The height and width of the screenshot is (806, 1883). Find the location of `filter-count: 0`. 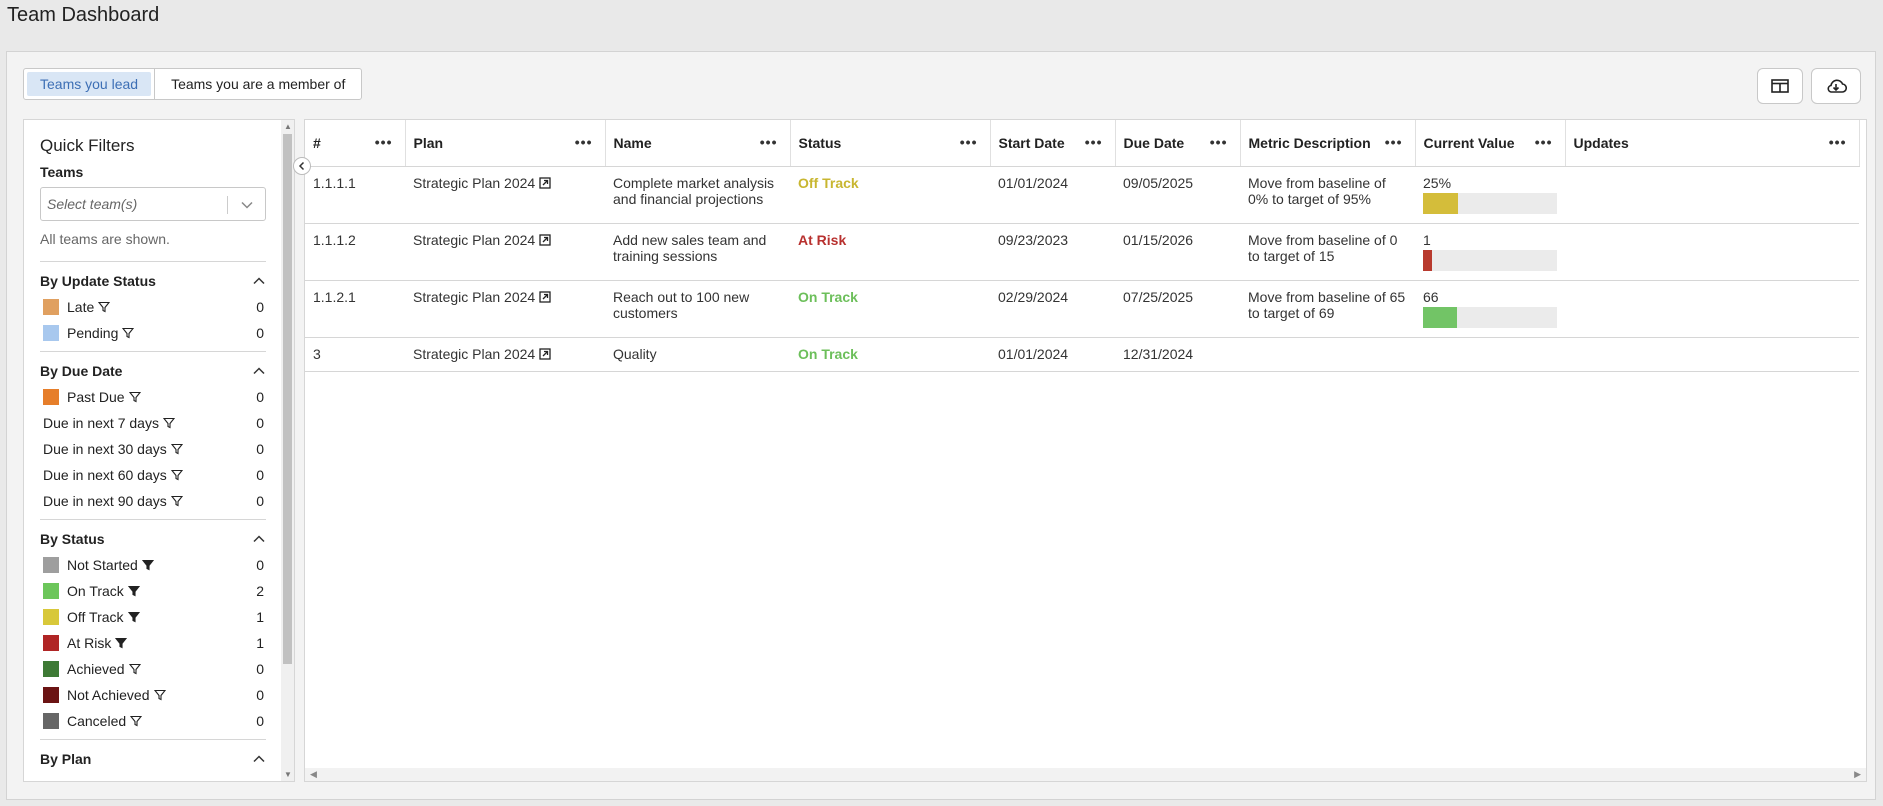

filter-count: 0 is located at coordinates (260, 397).